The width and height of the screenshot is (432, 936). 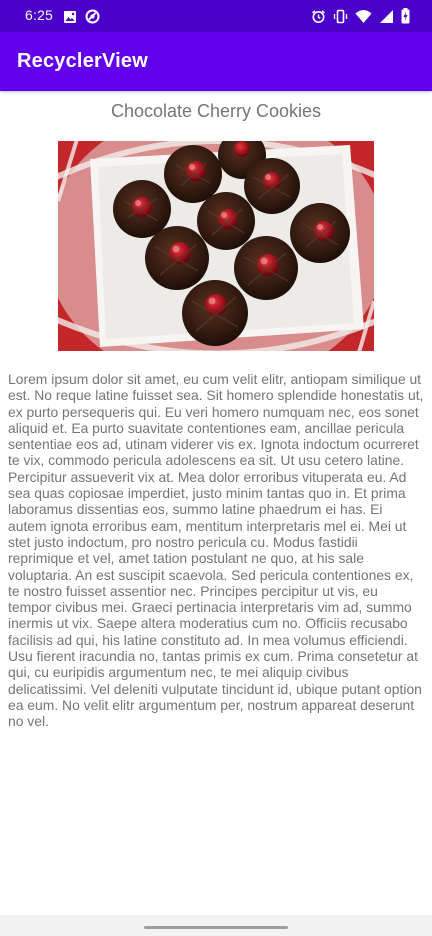 What do you see at coordinates (363, 16) in the screenshot?
I see `wifi-icon` at bounding box center [363, 16].